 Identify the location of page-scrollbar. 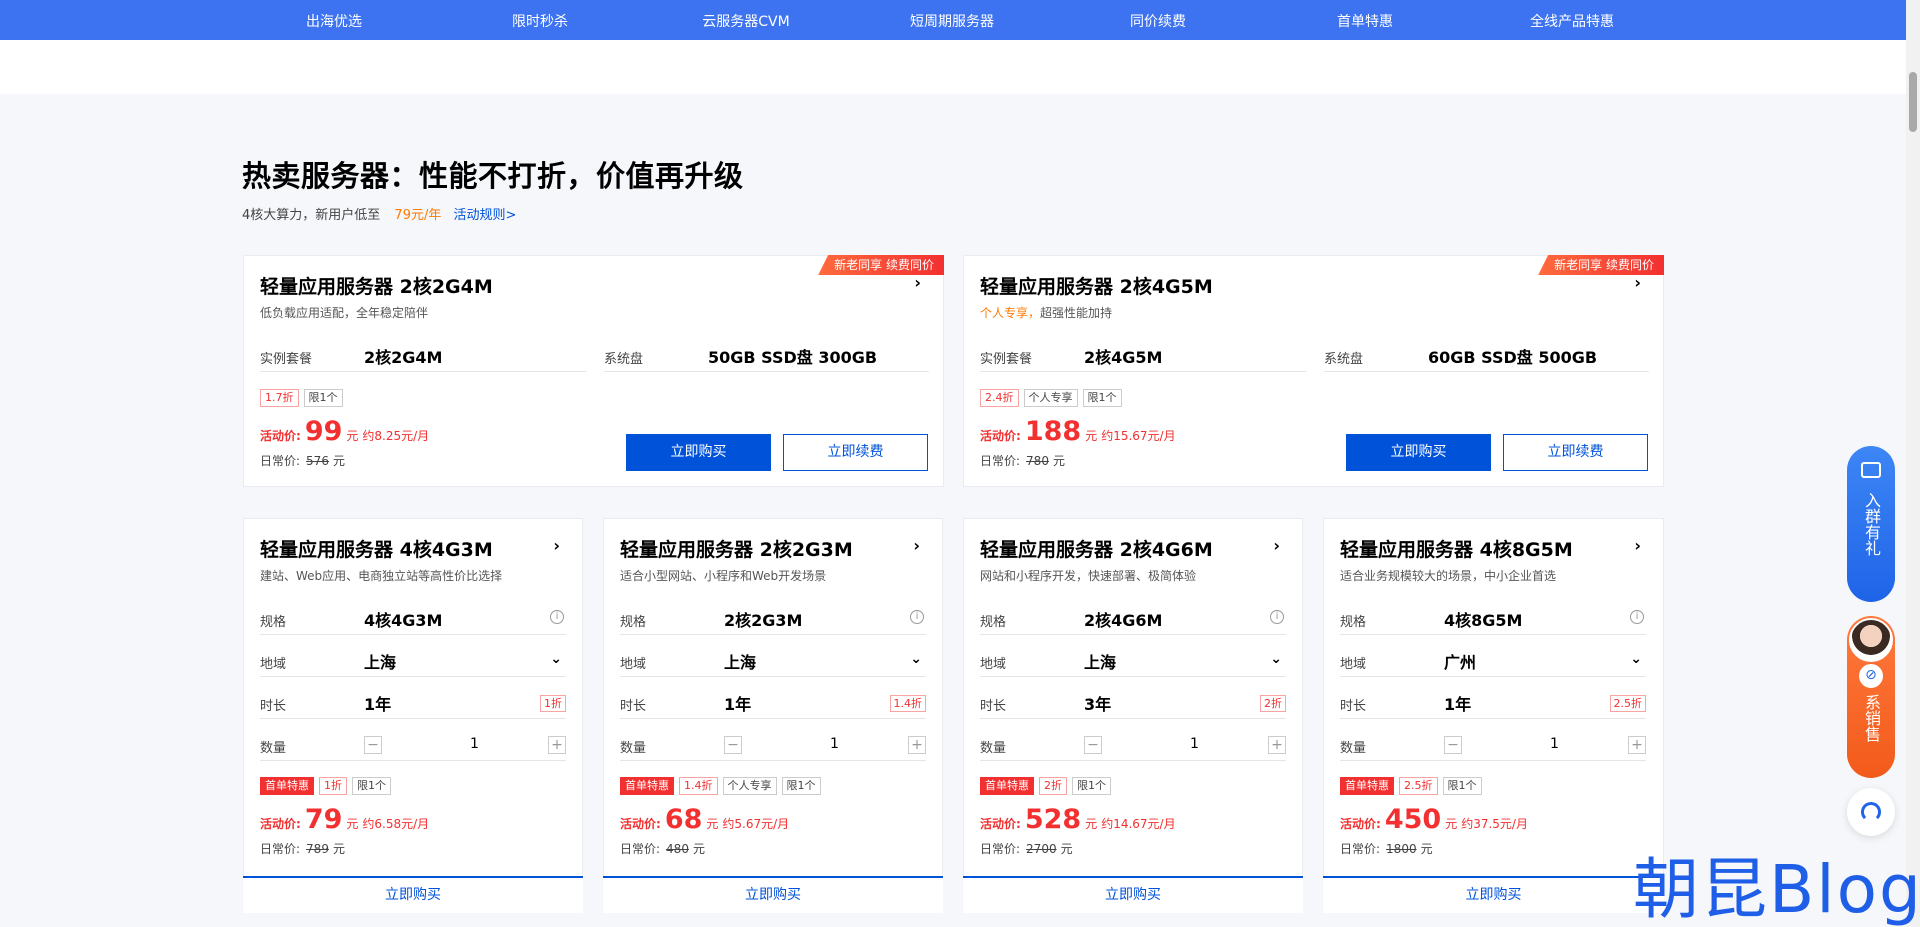
(1913, 463).